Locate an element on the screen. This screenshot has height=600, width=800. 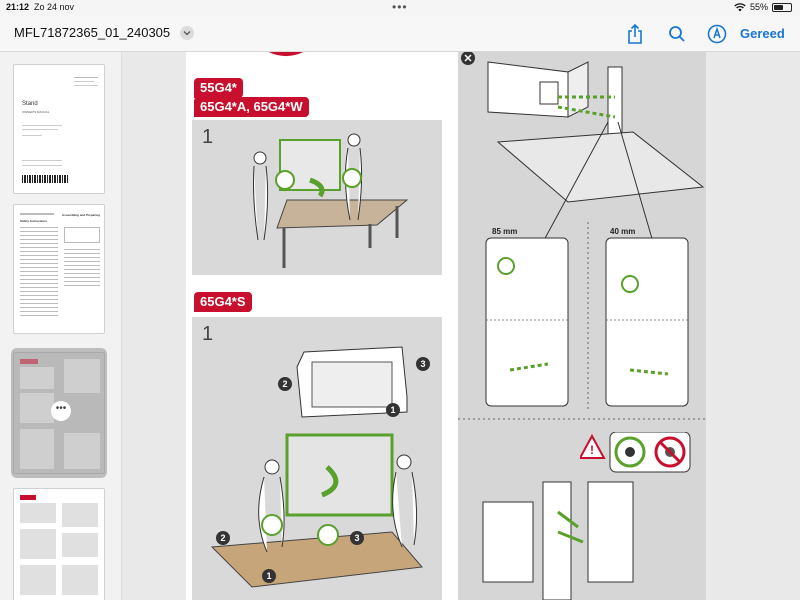
measurement-40mm: 40 mm is located at coordinates (623, 231).